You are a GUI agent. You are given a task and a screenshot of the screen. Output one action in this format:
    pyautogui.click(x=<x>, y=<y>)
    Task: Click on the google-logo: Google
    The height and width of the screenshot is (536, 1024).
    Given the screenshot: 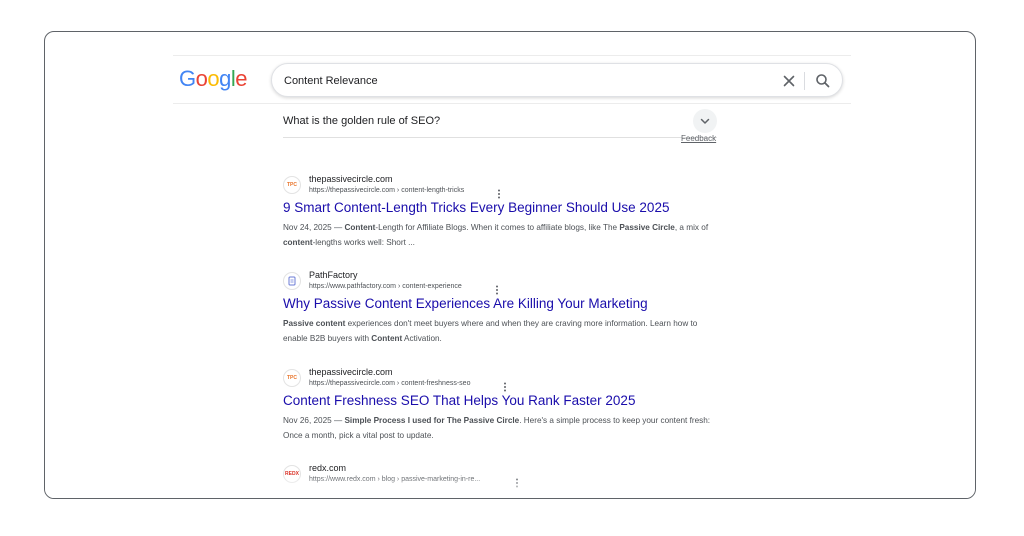 What is the action you would take?
    pyautogui.click(x=213, y=79)
    